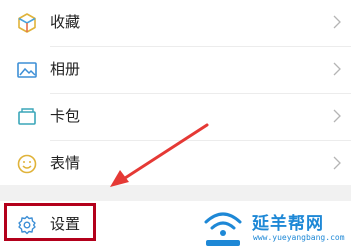 This screenshot has width=351, height=249. I want to click on menu-item-label: 收藏, so click(65, 22).